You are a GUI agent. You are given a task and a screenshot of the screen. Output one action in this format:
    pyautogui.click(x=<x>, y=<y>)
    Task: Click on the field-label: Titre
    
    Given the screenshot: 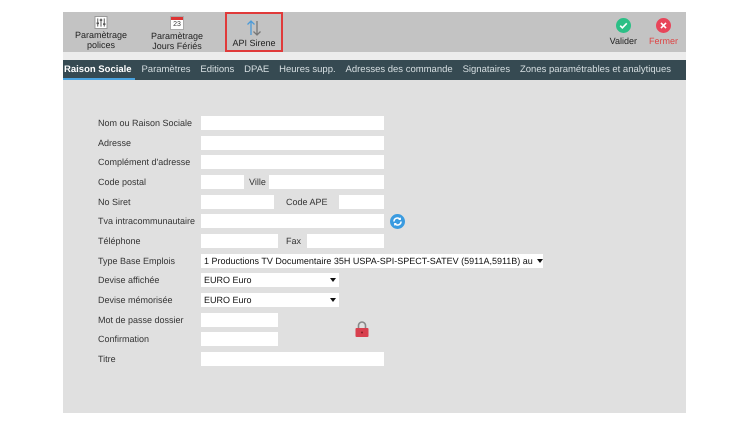 What is the action you would take?
    pyautogui.click(x=107, y=359)
    